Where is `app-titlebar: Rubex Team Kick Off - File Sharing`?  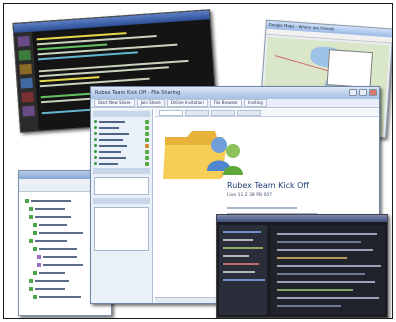
app-titlebar: Rubex Team Kick Off - File Sharing is located at coordinates (235, 93).